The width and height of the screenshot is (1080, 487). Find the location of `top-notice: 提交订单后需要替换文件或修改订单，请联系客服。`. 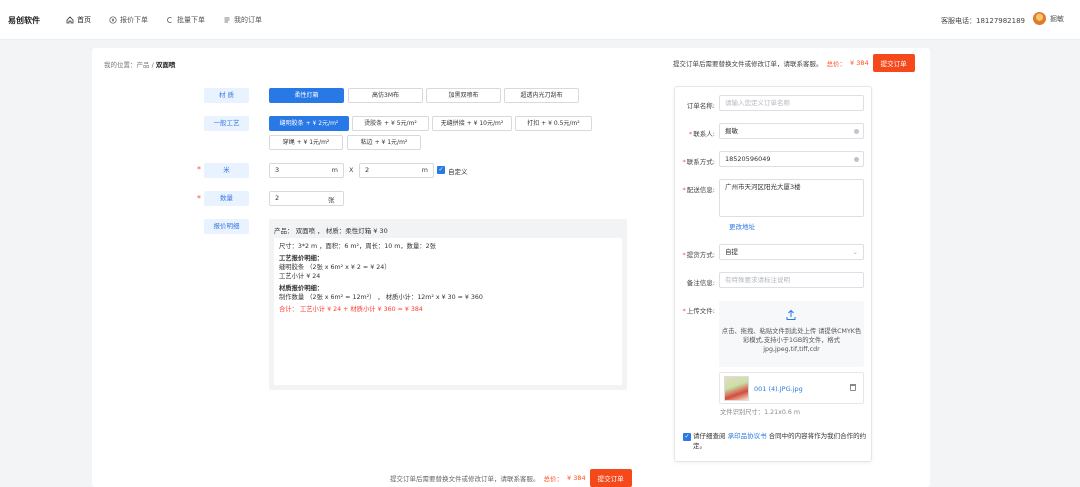

top-notice: 提交订单后需要替换文件或修改订单，请联系客服。 is located at coordinates (748, 64).